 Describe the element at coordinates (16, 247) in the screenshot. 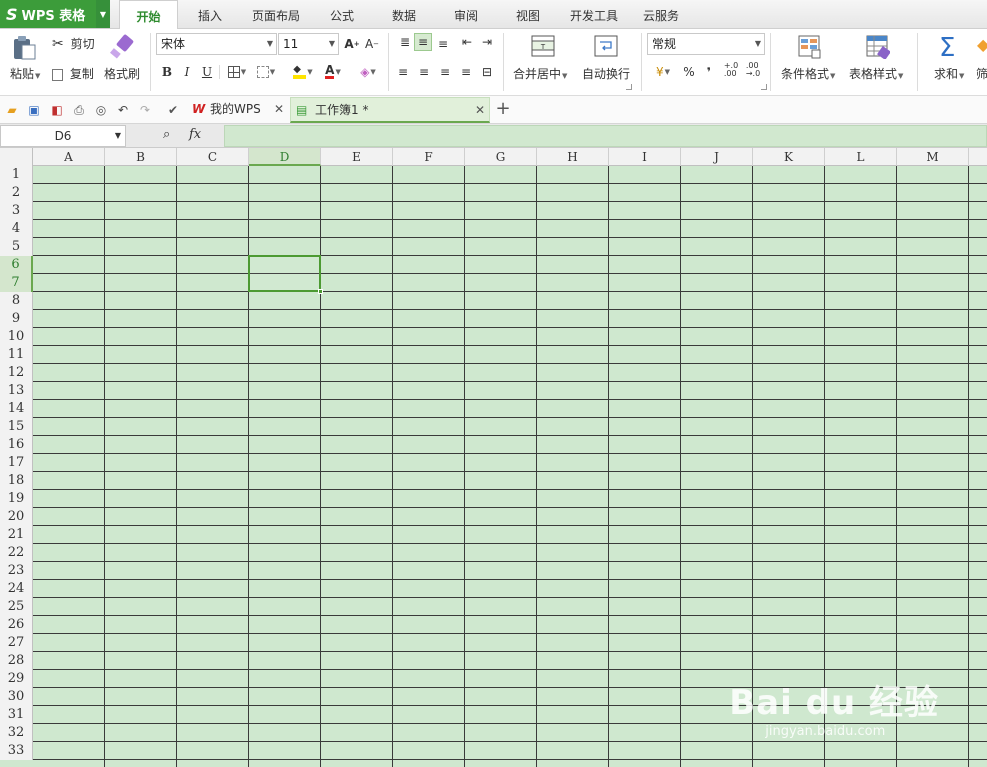

I see `row-header-5: 5` at that location.